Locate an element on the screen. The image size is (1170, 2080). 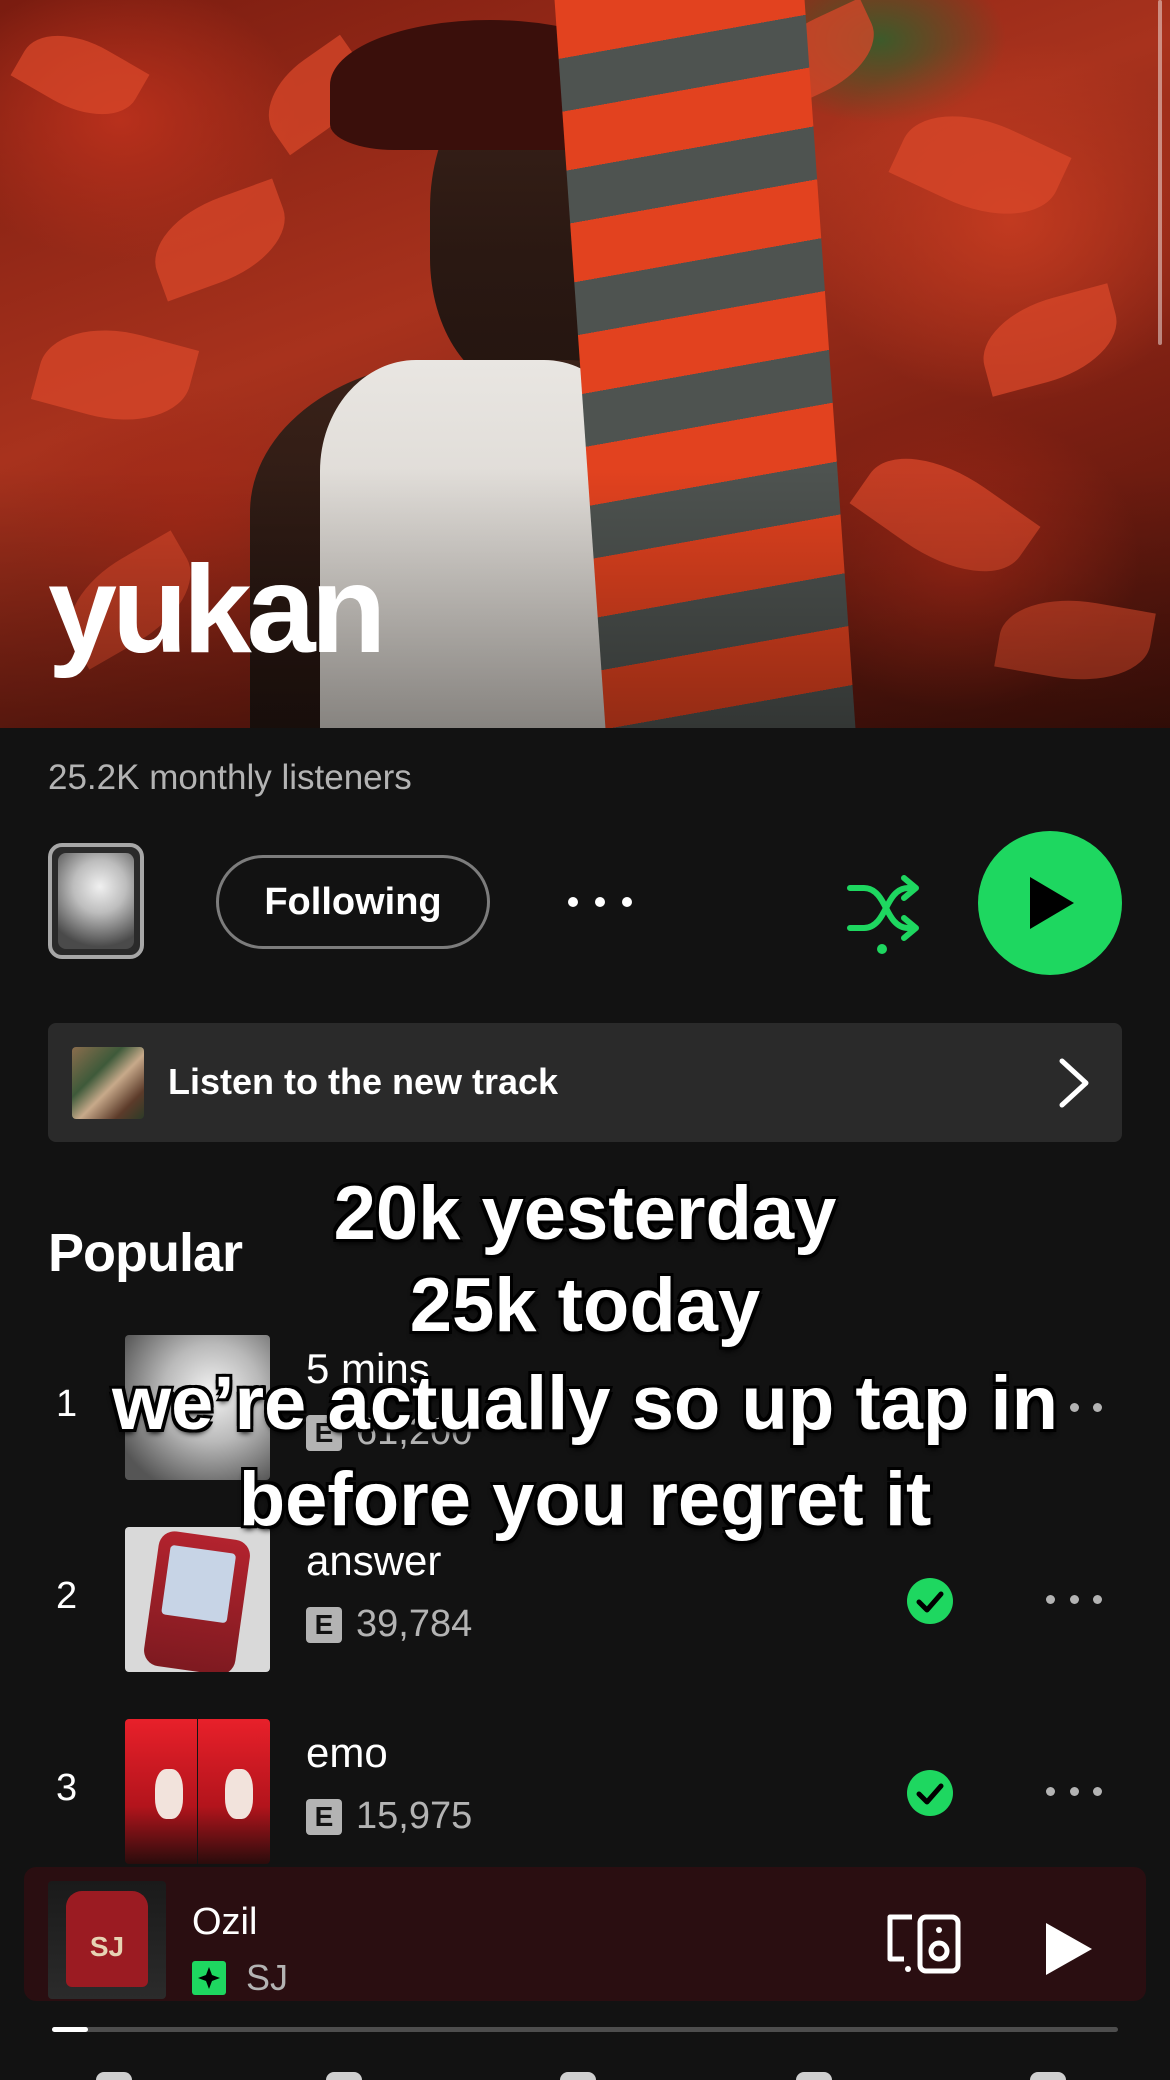
following-button: Following is located at coordinates (353, 902).